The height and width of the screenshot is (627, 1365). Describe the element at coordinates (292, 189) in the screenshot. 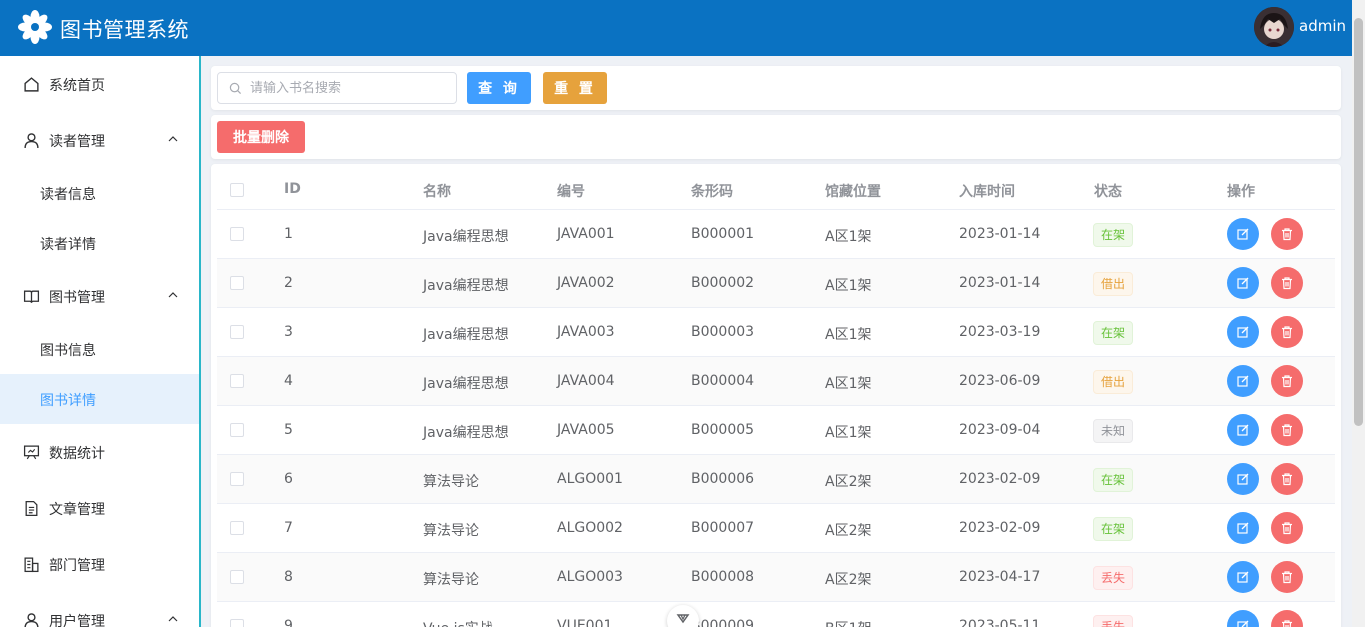

I see `column-header-id: ID` at that location.